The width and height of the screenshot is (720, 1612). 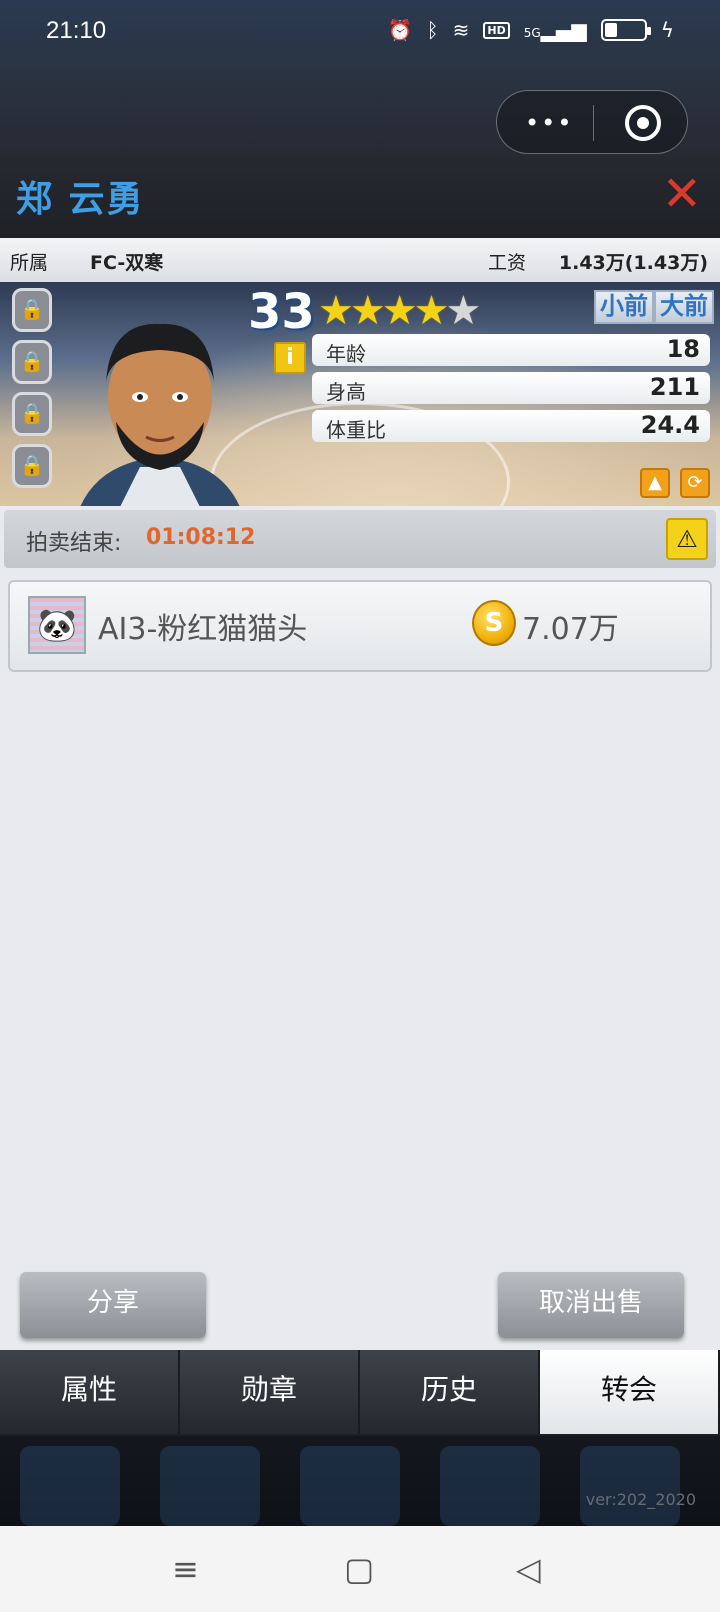 What do you see at coordinates (511, 426) in the screenshot?
I see `stat-weight-ratio: 体重比 24.4` at bounding box center [511, 426].